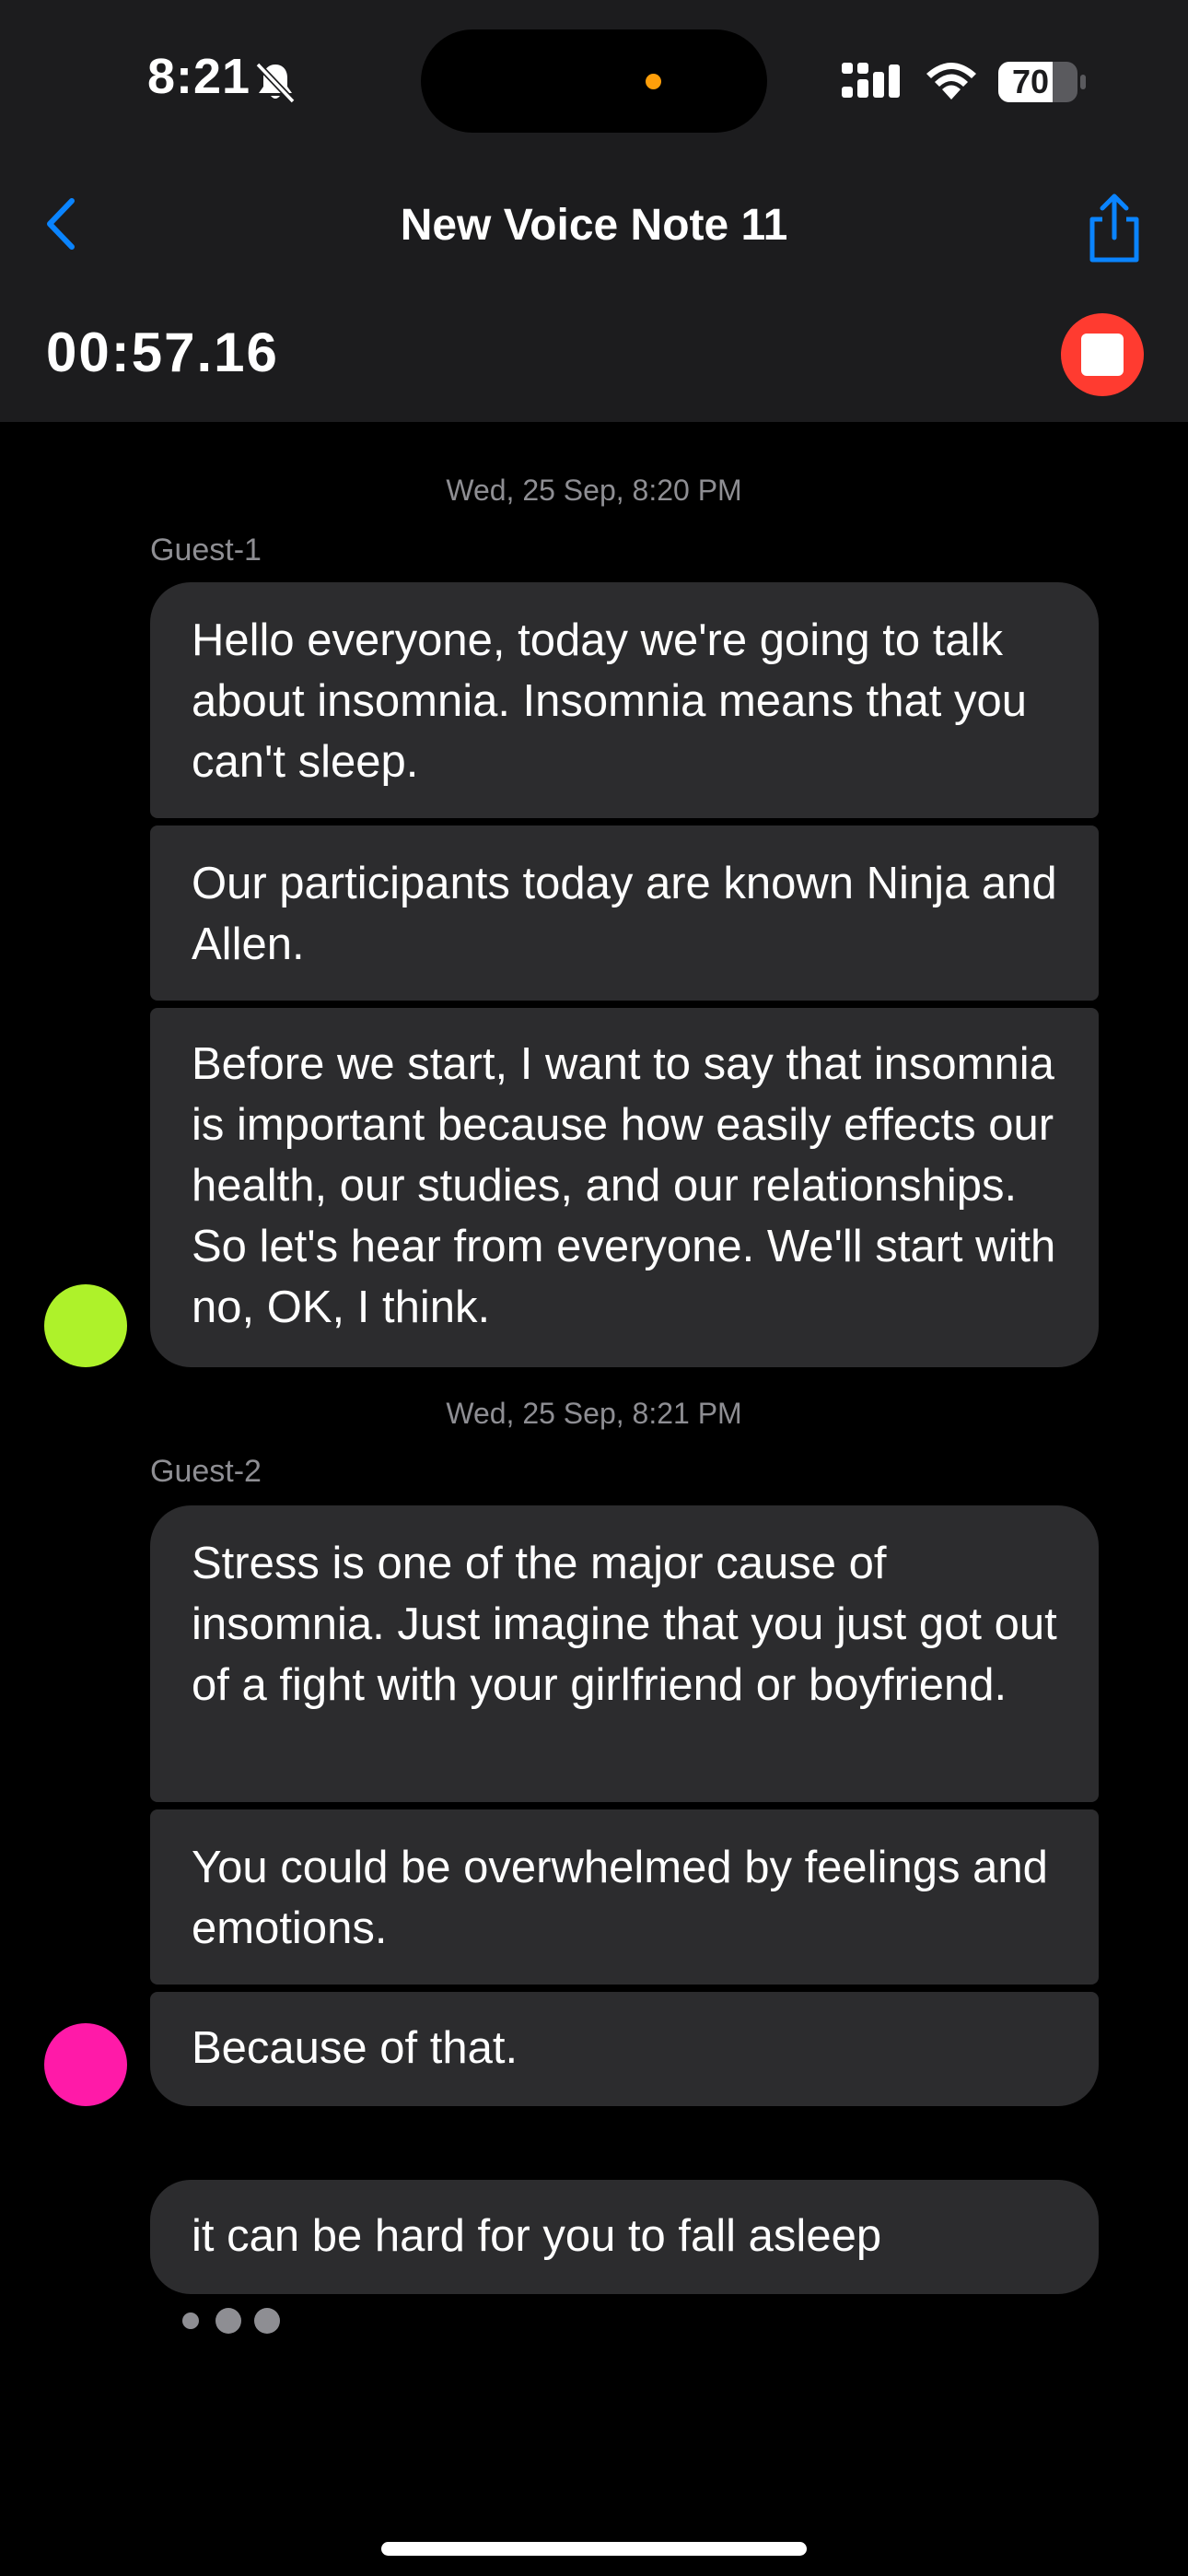  What do you see at coordinates (537, 2236) in the screenshot?
I see `live-transcript-text: it can be hard for you to fall asleep` at bounding box center [537, 2236].